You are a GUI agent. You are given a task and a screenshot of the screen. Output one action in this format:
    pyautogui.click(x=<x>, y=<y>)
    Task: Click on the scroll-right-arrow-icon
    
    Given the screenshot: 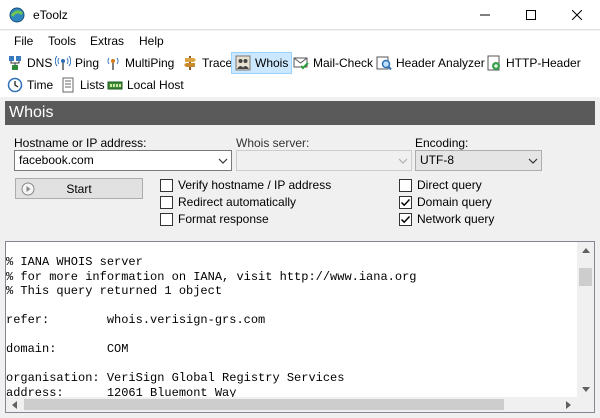 What is the action you would take?
    pyautogui.click(x=568, y=404)
    